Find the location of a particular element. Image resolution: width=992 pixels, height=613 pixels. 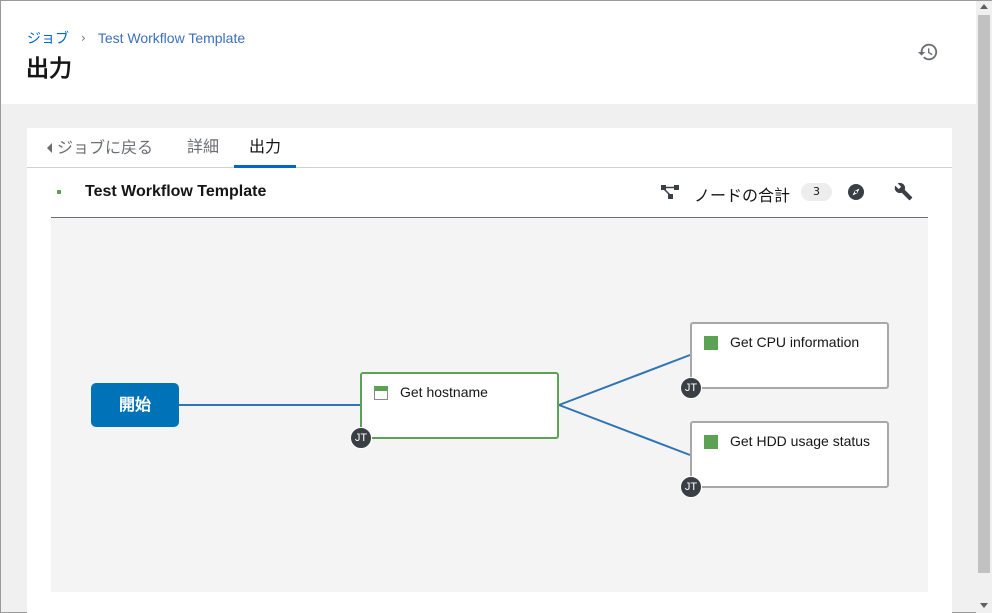

breadcrumb-jobs-link: ジョブ is located at coordinates (48, 38).